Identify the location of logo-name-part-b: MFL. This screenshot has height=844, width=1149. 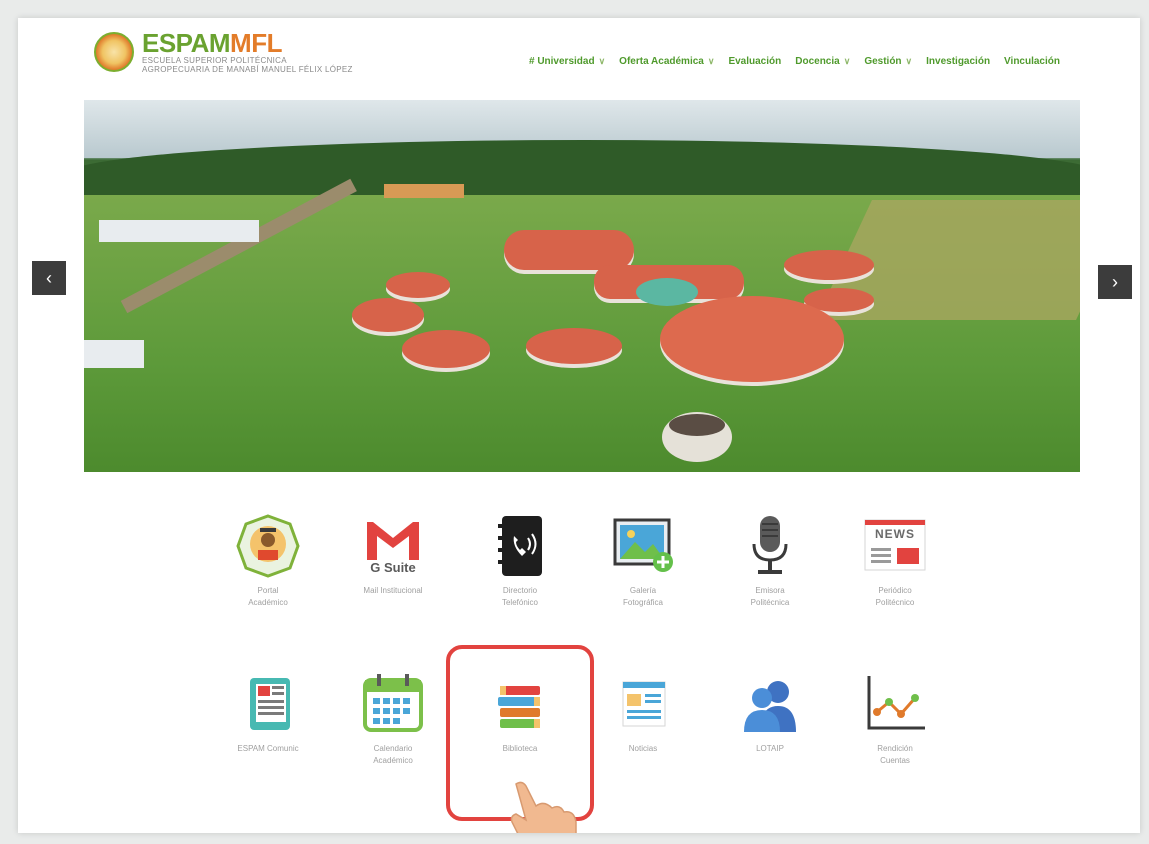
(256, 43).